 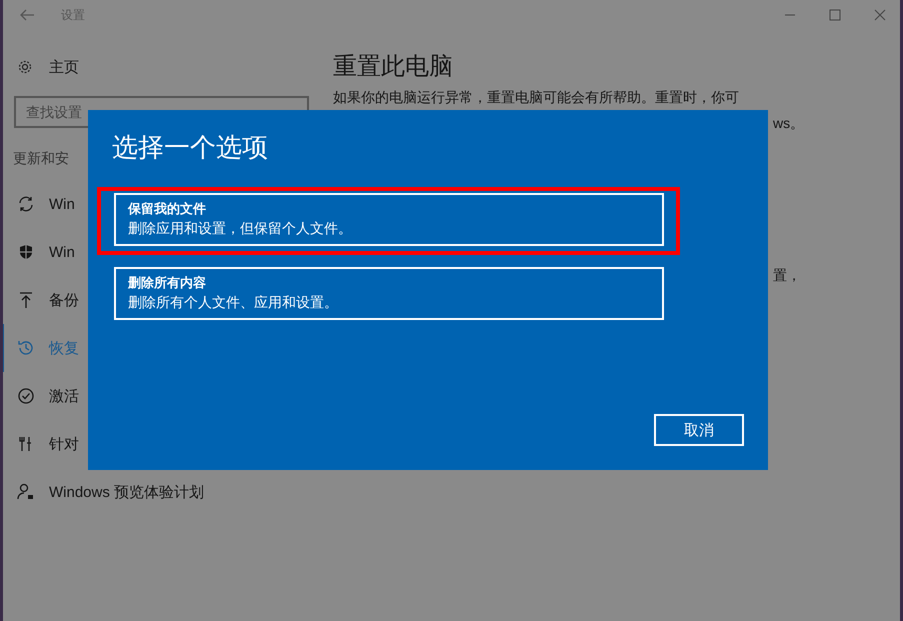 What do you see at coordinates (167, 209) in the screenshot?
I see `option-title: 保留我的文件` at bounding box center [167, 209].